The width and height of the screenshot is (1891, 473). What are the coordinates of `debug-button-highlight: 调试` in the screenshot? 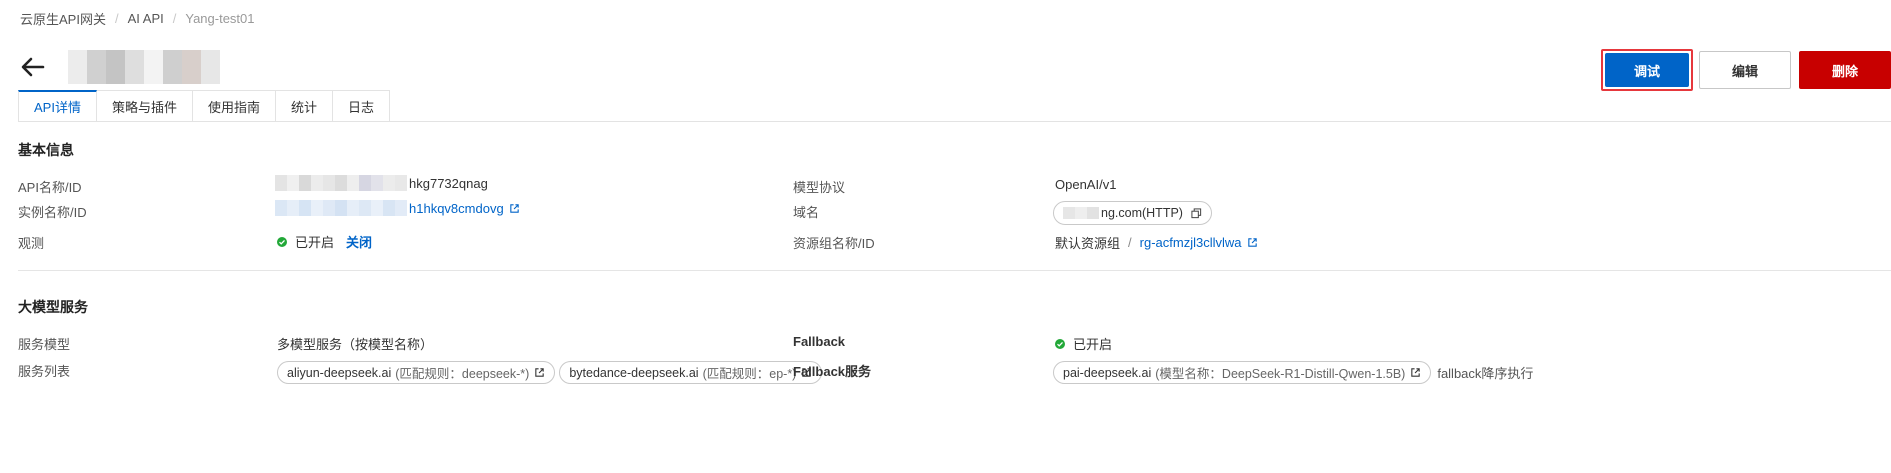 It's located at (1647, 70).